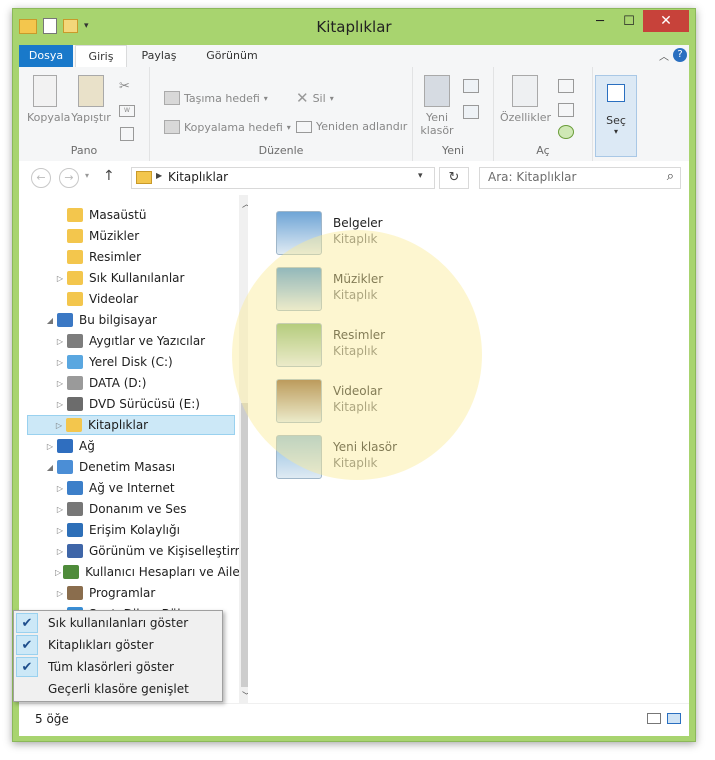 The image size is (715, 760). What do you see at coordinates (315, 98) in the screenshot?
I see `delete-button: ✕ Sil ▾` at bounding box center [315, 98].